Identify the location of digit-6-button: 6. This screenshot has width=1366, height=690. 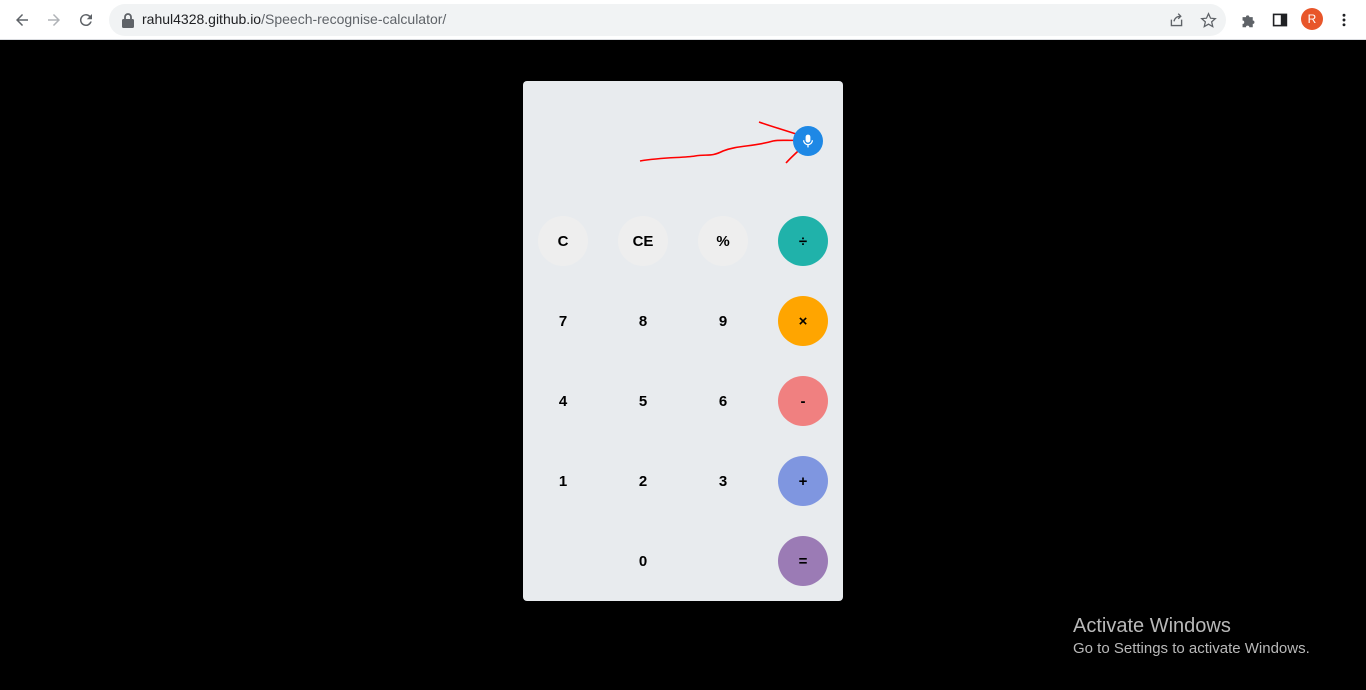
(723, 401).